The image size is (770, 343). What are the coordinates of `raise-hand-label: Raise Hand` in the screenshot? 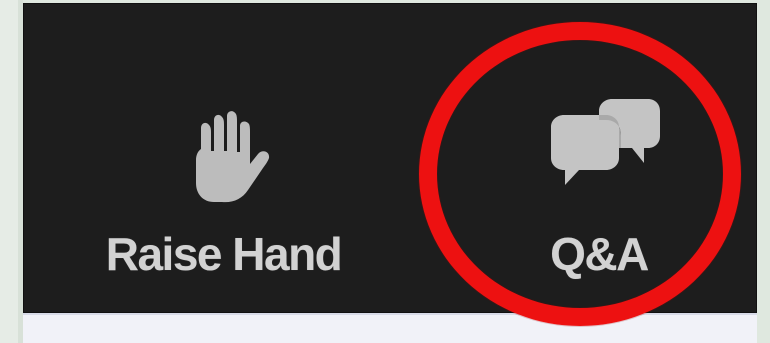 It's located at (224, 254).